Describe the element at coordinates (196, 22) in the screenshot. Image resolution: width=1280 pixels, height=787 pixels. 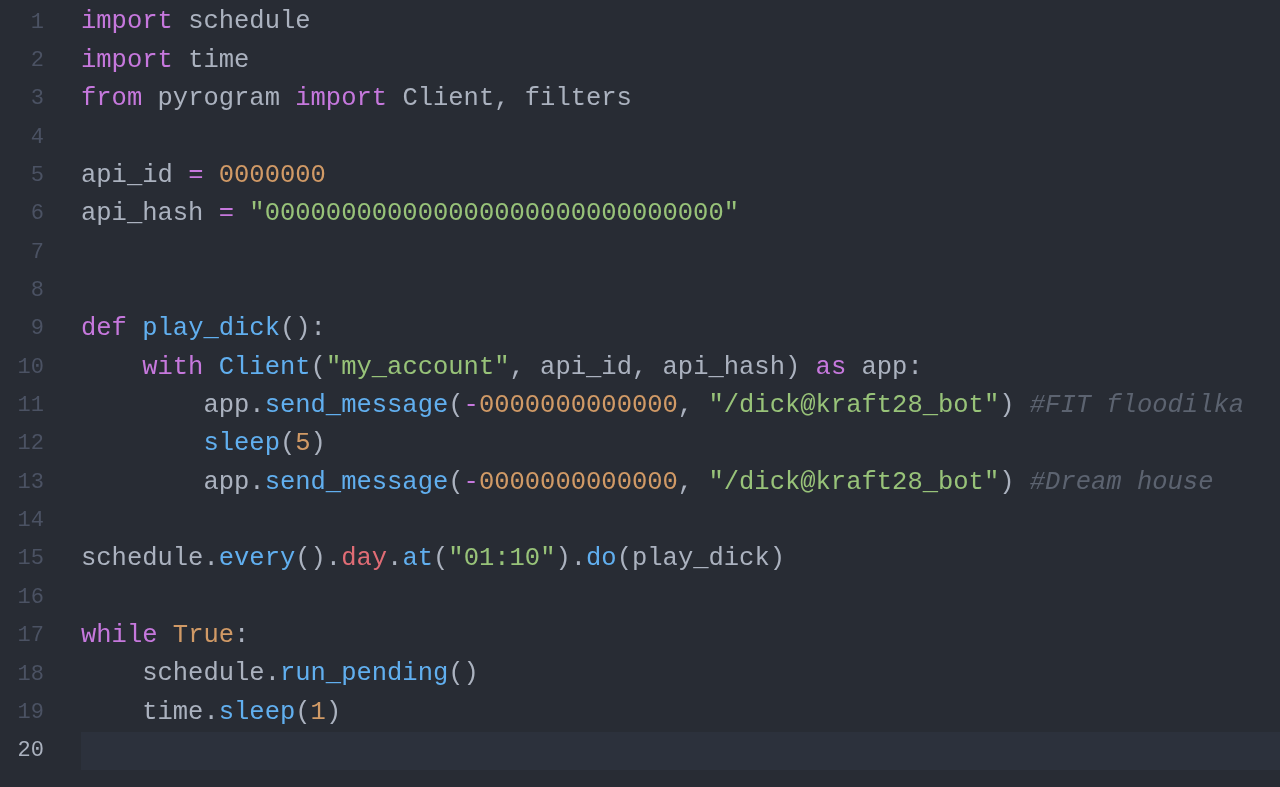
I see `code-line: import schedule` at that location.